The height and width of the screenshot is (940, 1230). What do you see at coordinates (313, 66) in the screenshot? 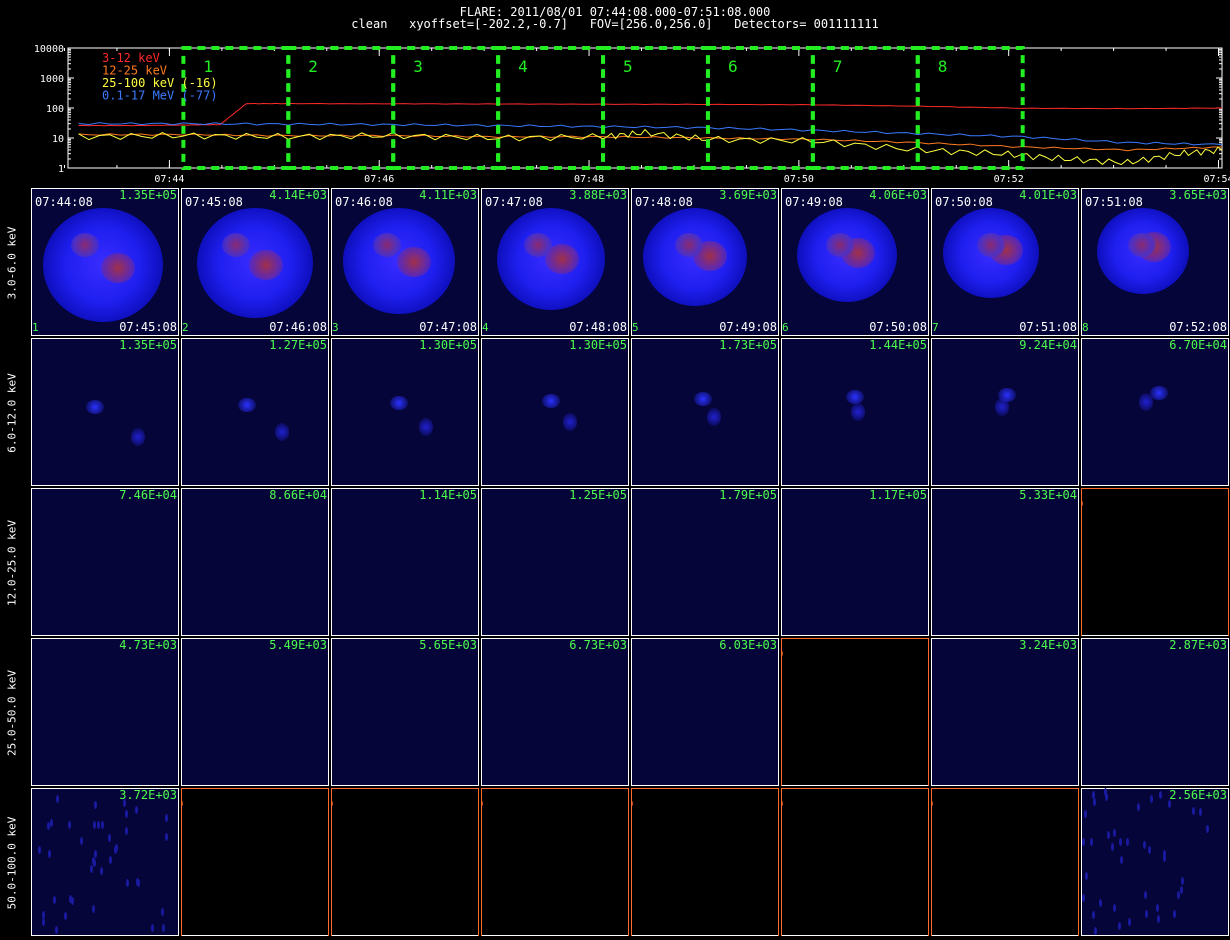
I see `time-interval-label: 2` at bounding box center [313, 66].